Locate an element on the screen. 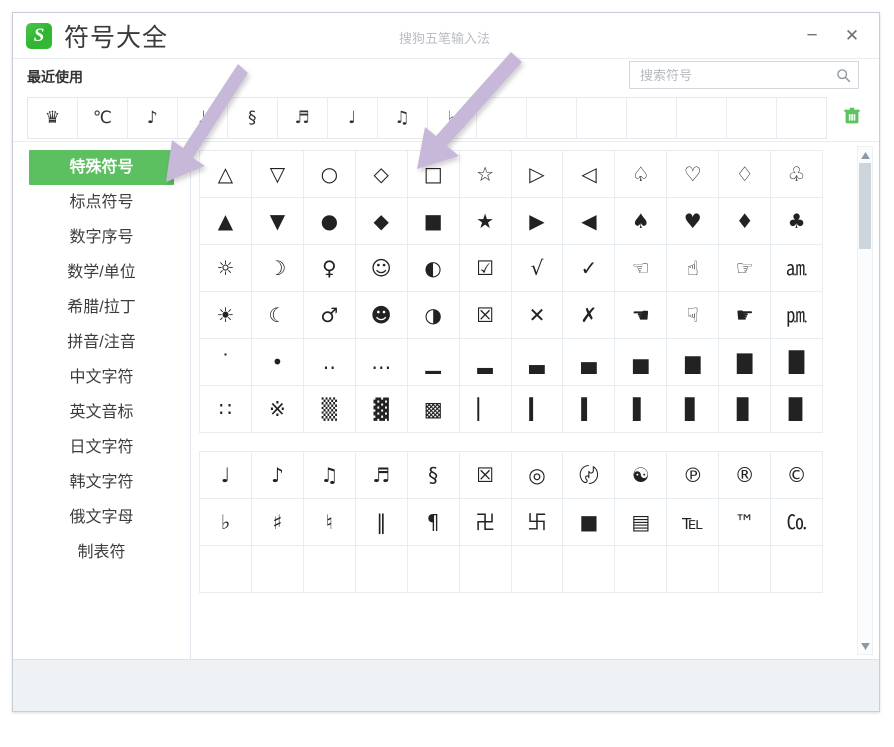 The height and width of the screenshot is (747, 894). symbol-cell: ▊ is located at coordinates (745, 409).